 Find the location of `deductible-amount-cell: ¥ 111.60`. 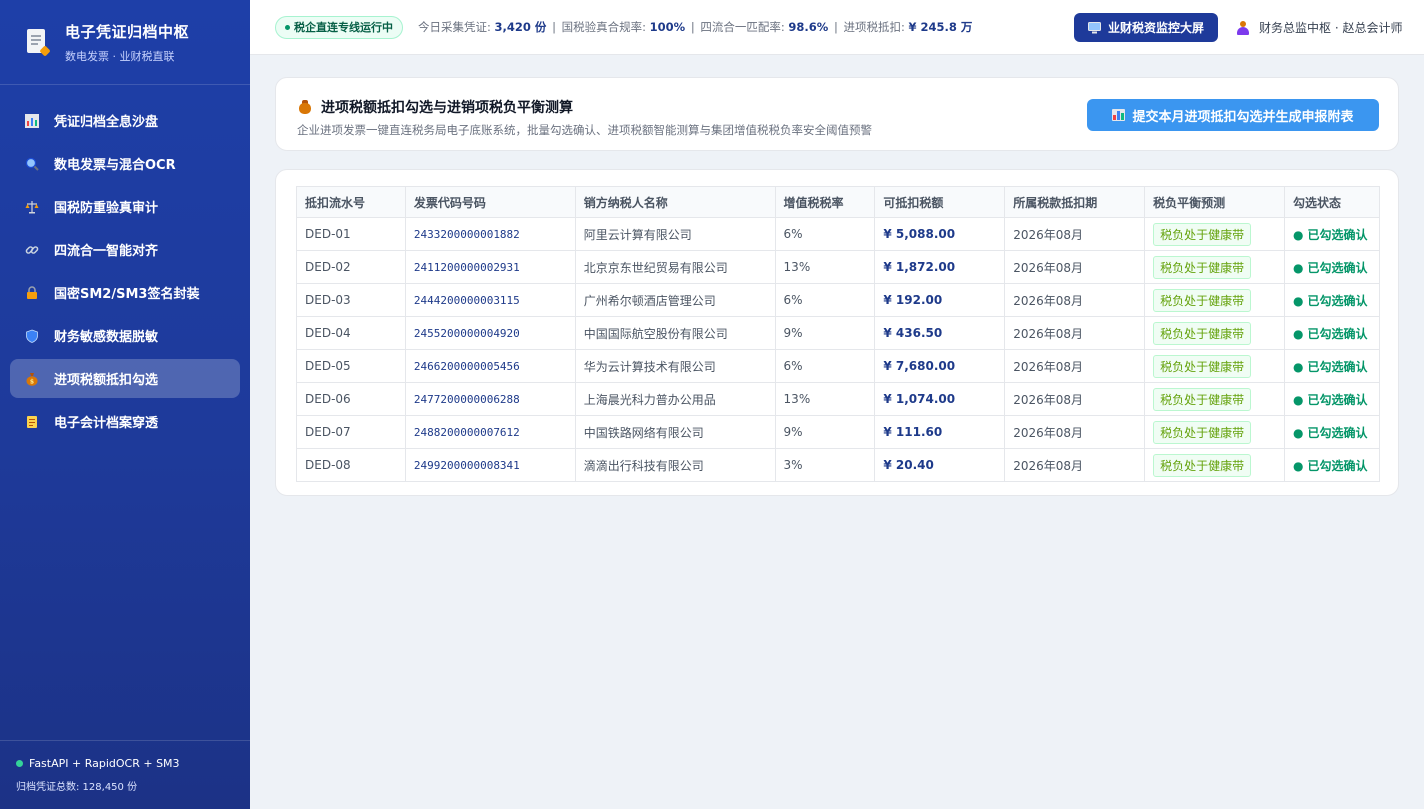

deductible-amount-cell: ¥ 111.60 is located at coordinates (940, 432).